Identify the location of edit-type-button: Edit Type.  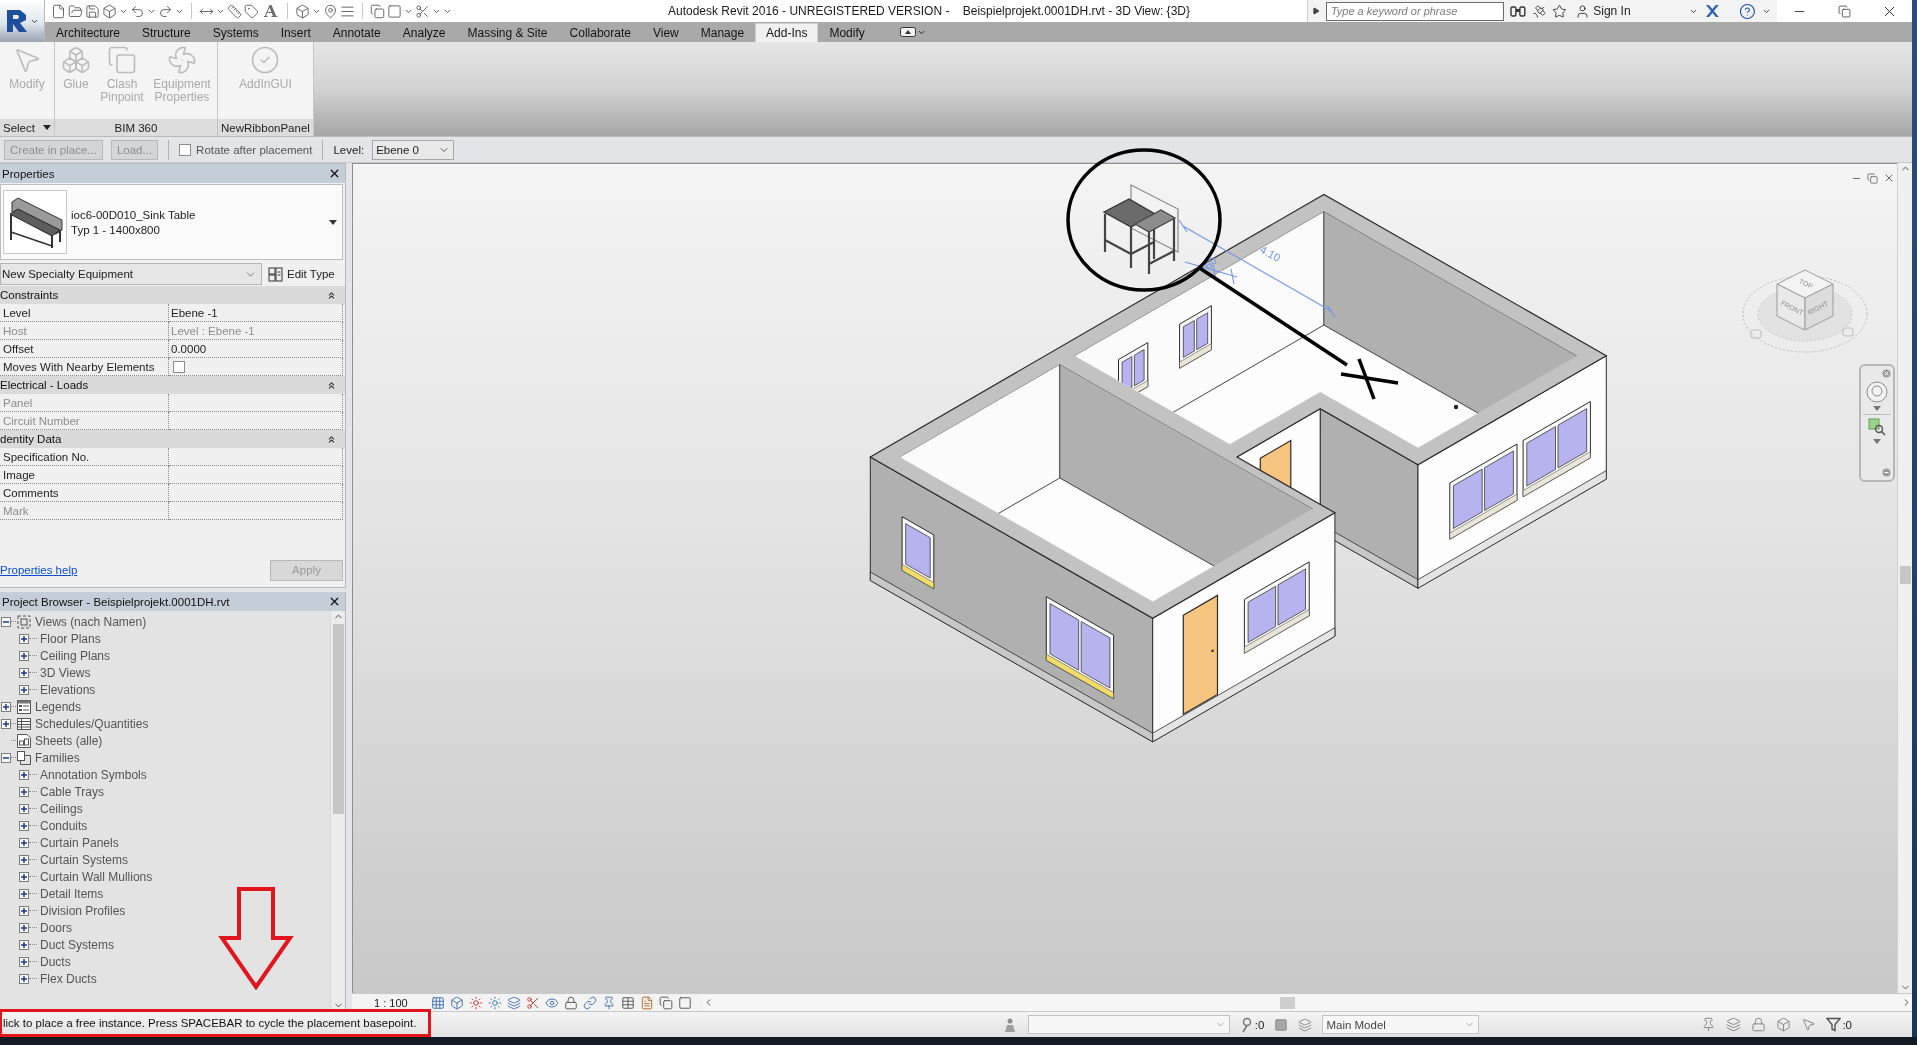
(301, 274).